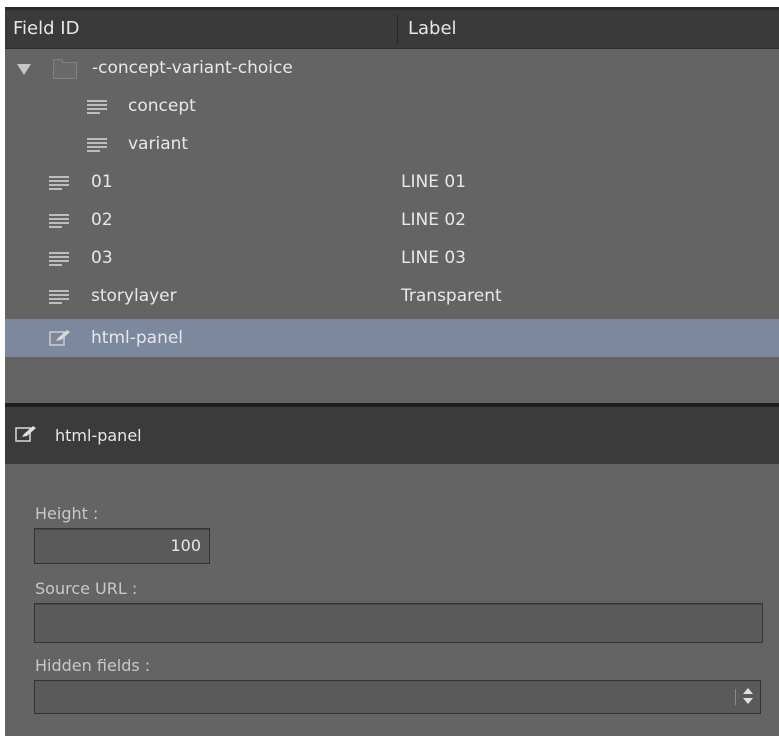 The width and height of the screenshot is (779, 736). I want to click on properties-title: html-panel, so click(98, 435).